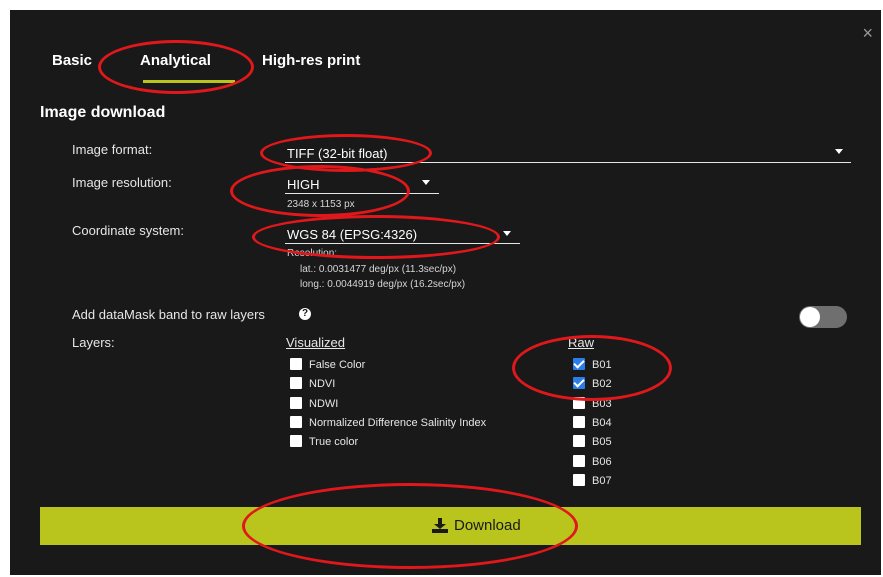 This screenshot has height=577, width=883. What do you see at coordinates (296, 364) in the screenshot?
I see `checkbox-false-color` at bounding box center [296, 364].